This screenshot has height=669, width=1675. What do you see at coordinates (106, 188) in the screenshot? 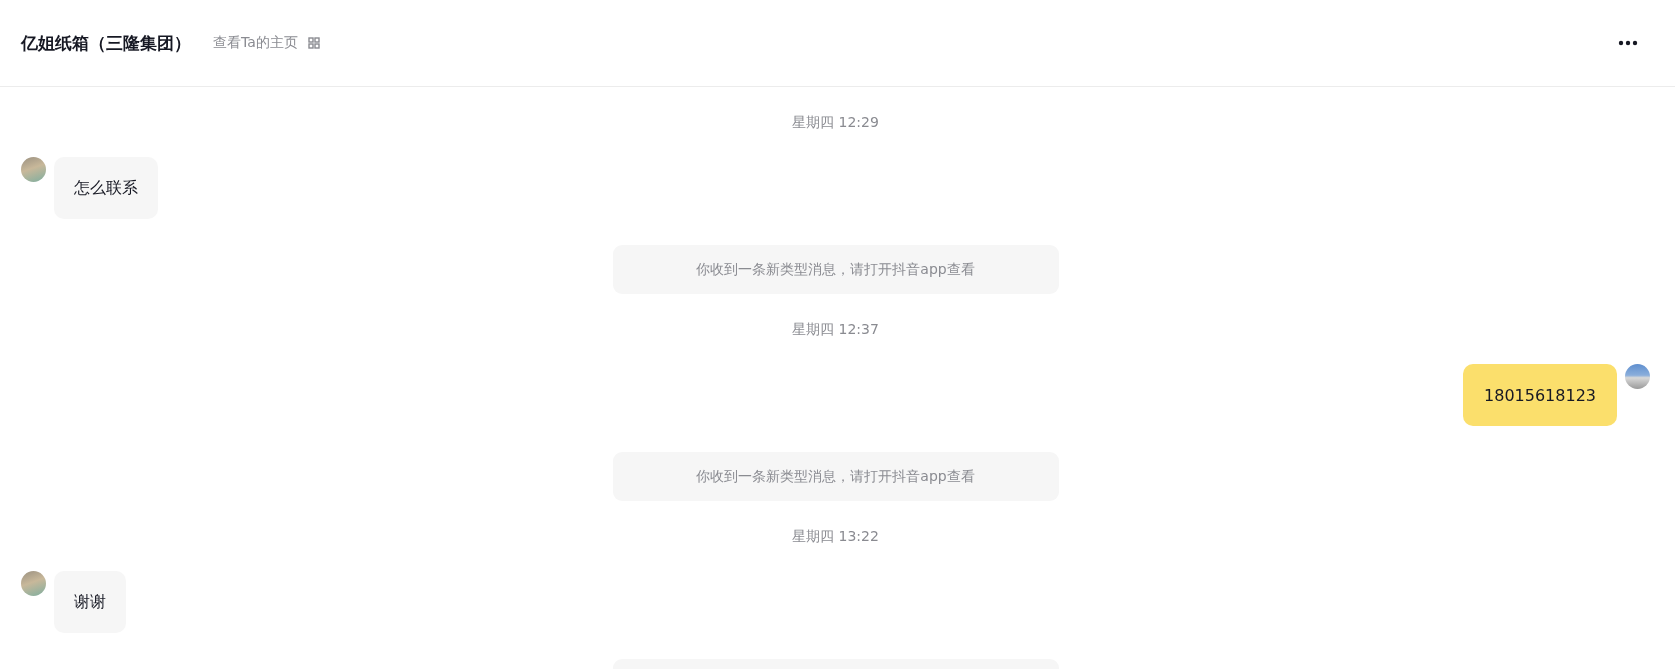
I see `message-bubble: 怎么联系` at bounding box center [106, 188].